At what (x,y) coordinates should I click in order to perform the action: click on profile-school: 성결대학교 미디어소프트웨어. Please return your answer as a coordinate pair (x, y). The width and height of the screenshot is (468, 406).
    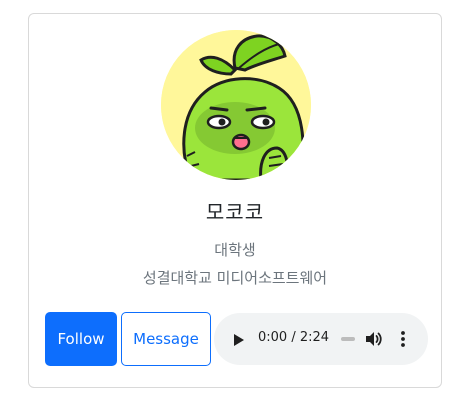
    Looking at the image, I should click on (235, 278).